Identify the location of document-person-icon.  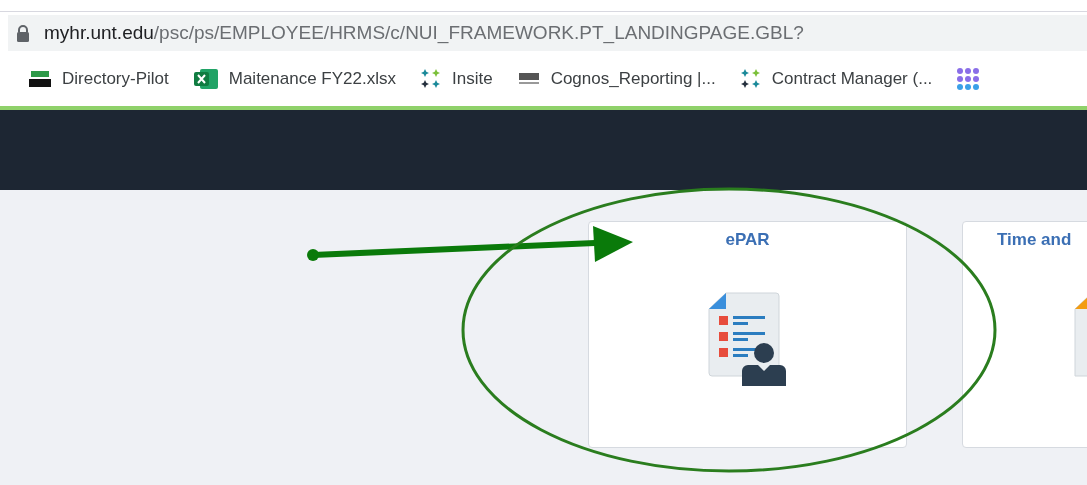
(747, 338).